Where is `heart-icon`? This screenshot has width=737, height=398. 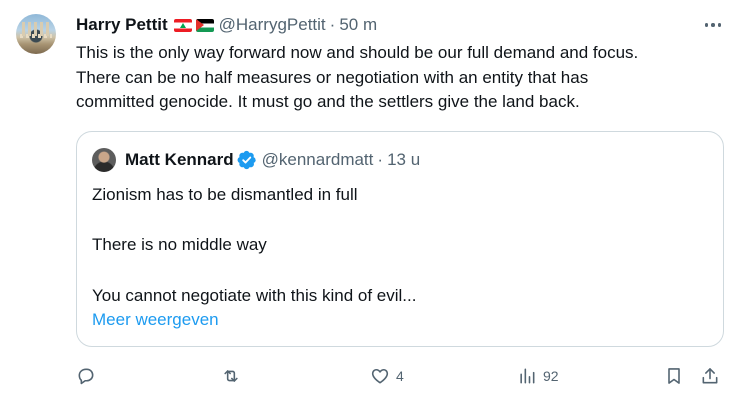
heart-icon is located at coordinates (380, 376).